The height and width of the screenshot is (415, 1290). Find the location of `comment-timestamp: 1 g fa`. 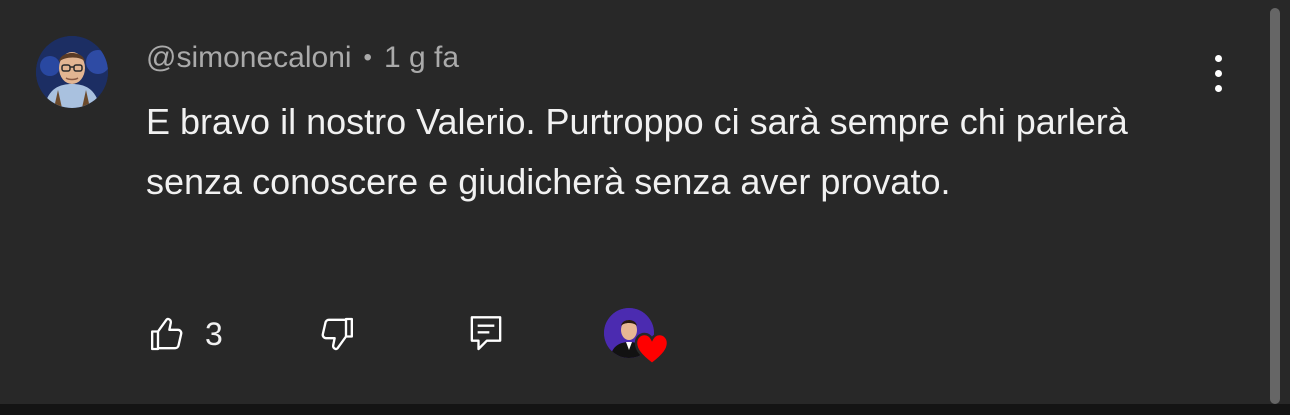

comment-timestamp: 1 g fa is located at coordinates (421, 58).